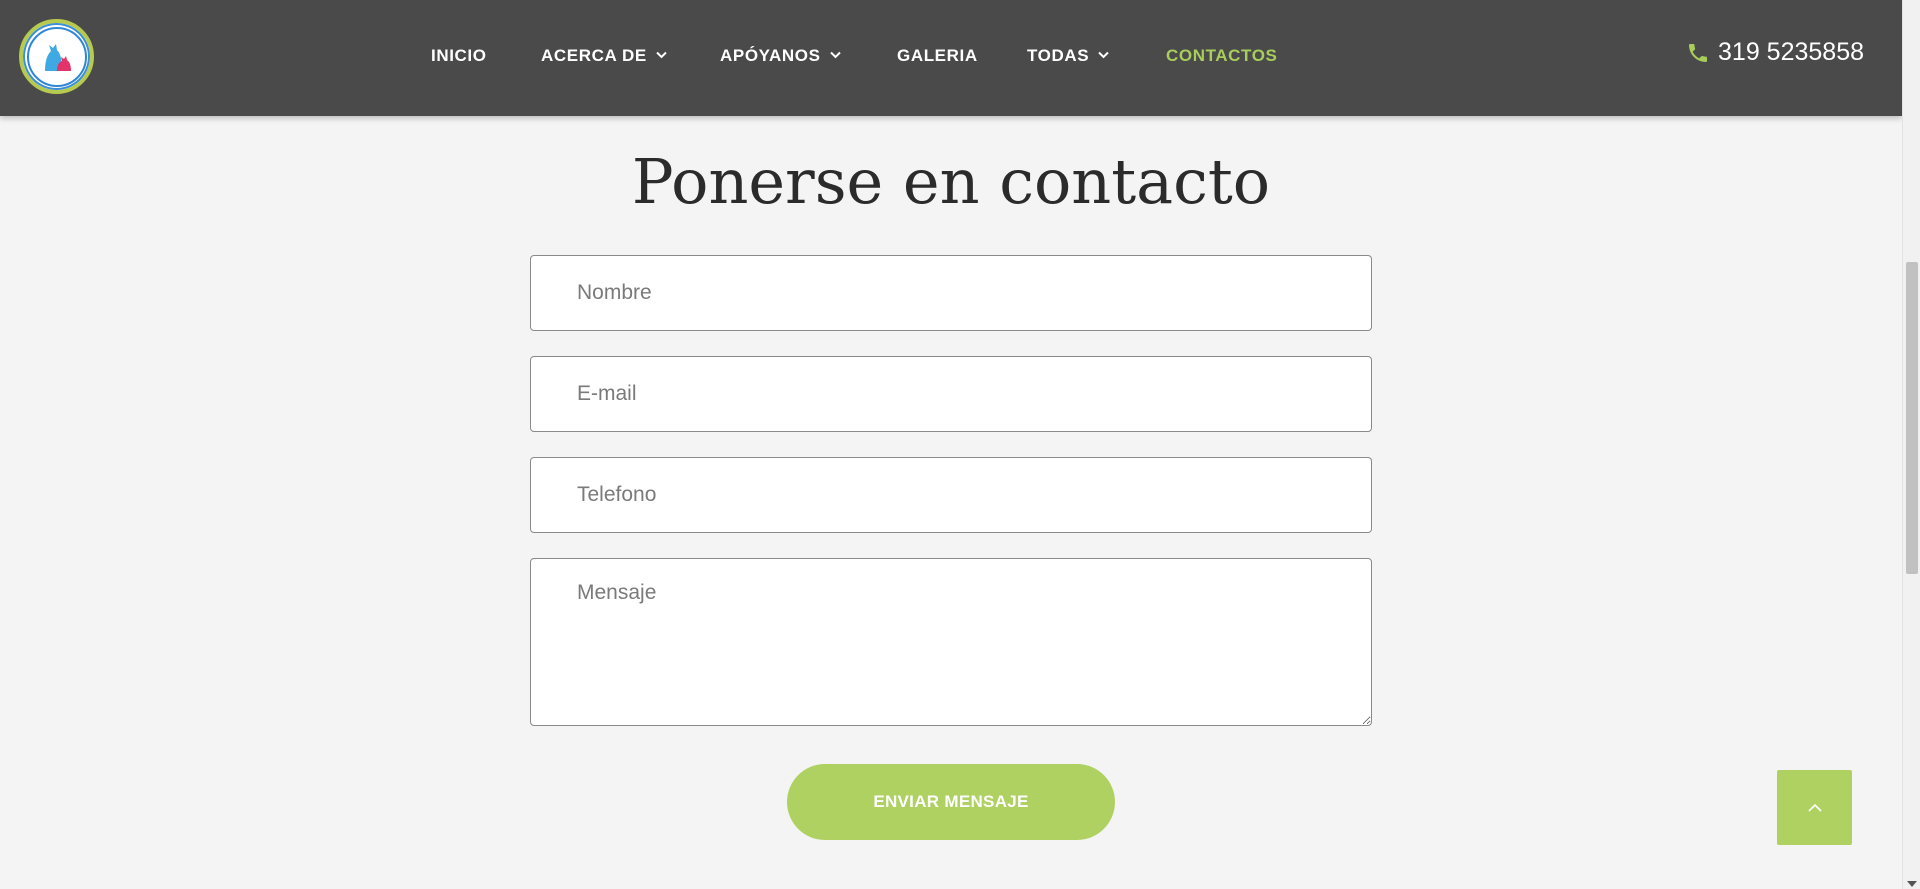  What do you see at coordinates (1791, 52) in the screenshot?
I see `phone-number: 319 5235858` at bounding box center [1791, 52].